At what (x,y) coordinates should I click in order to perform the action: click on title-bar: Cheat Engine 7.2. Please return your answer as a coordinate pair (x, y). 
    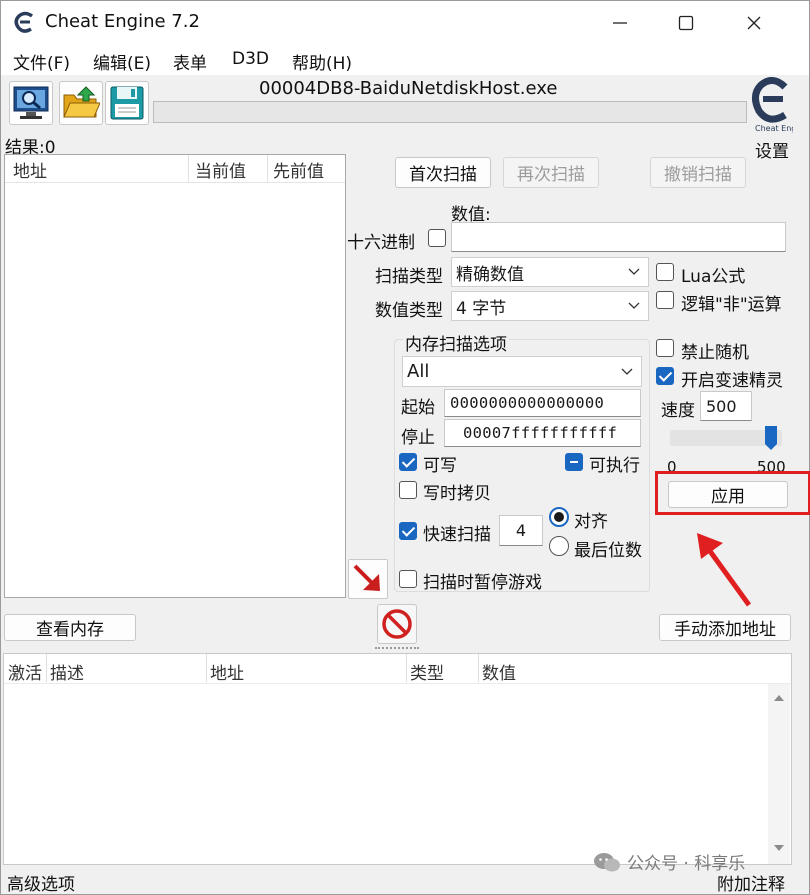
    Looking at the image, I should click on (405, 23).